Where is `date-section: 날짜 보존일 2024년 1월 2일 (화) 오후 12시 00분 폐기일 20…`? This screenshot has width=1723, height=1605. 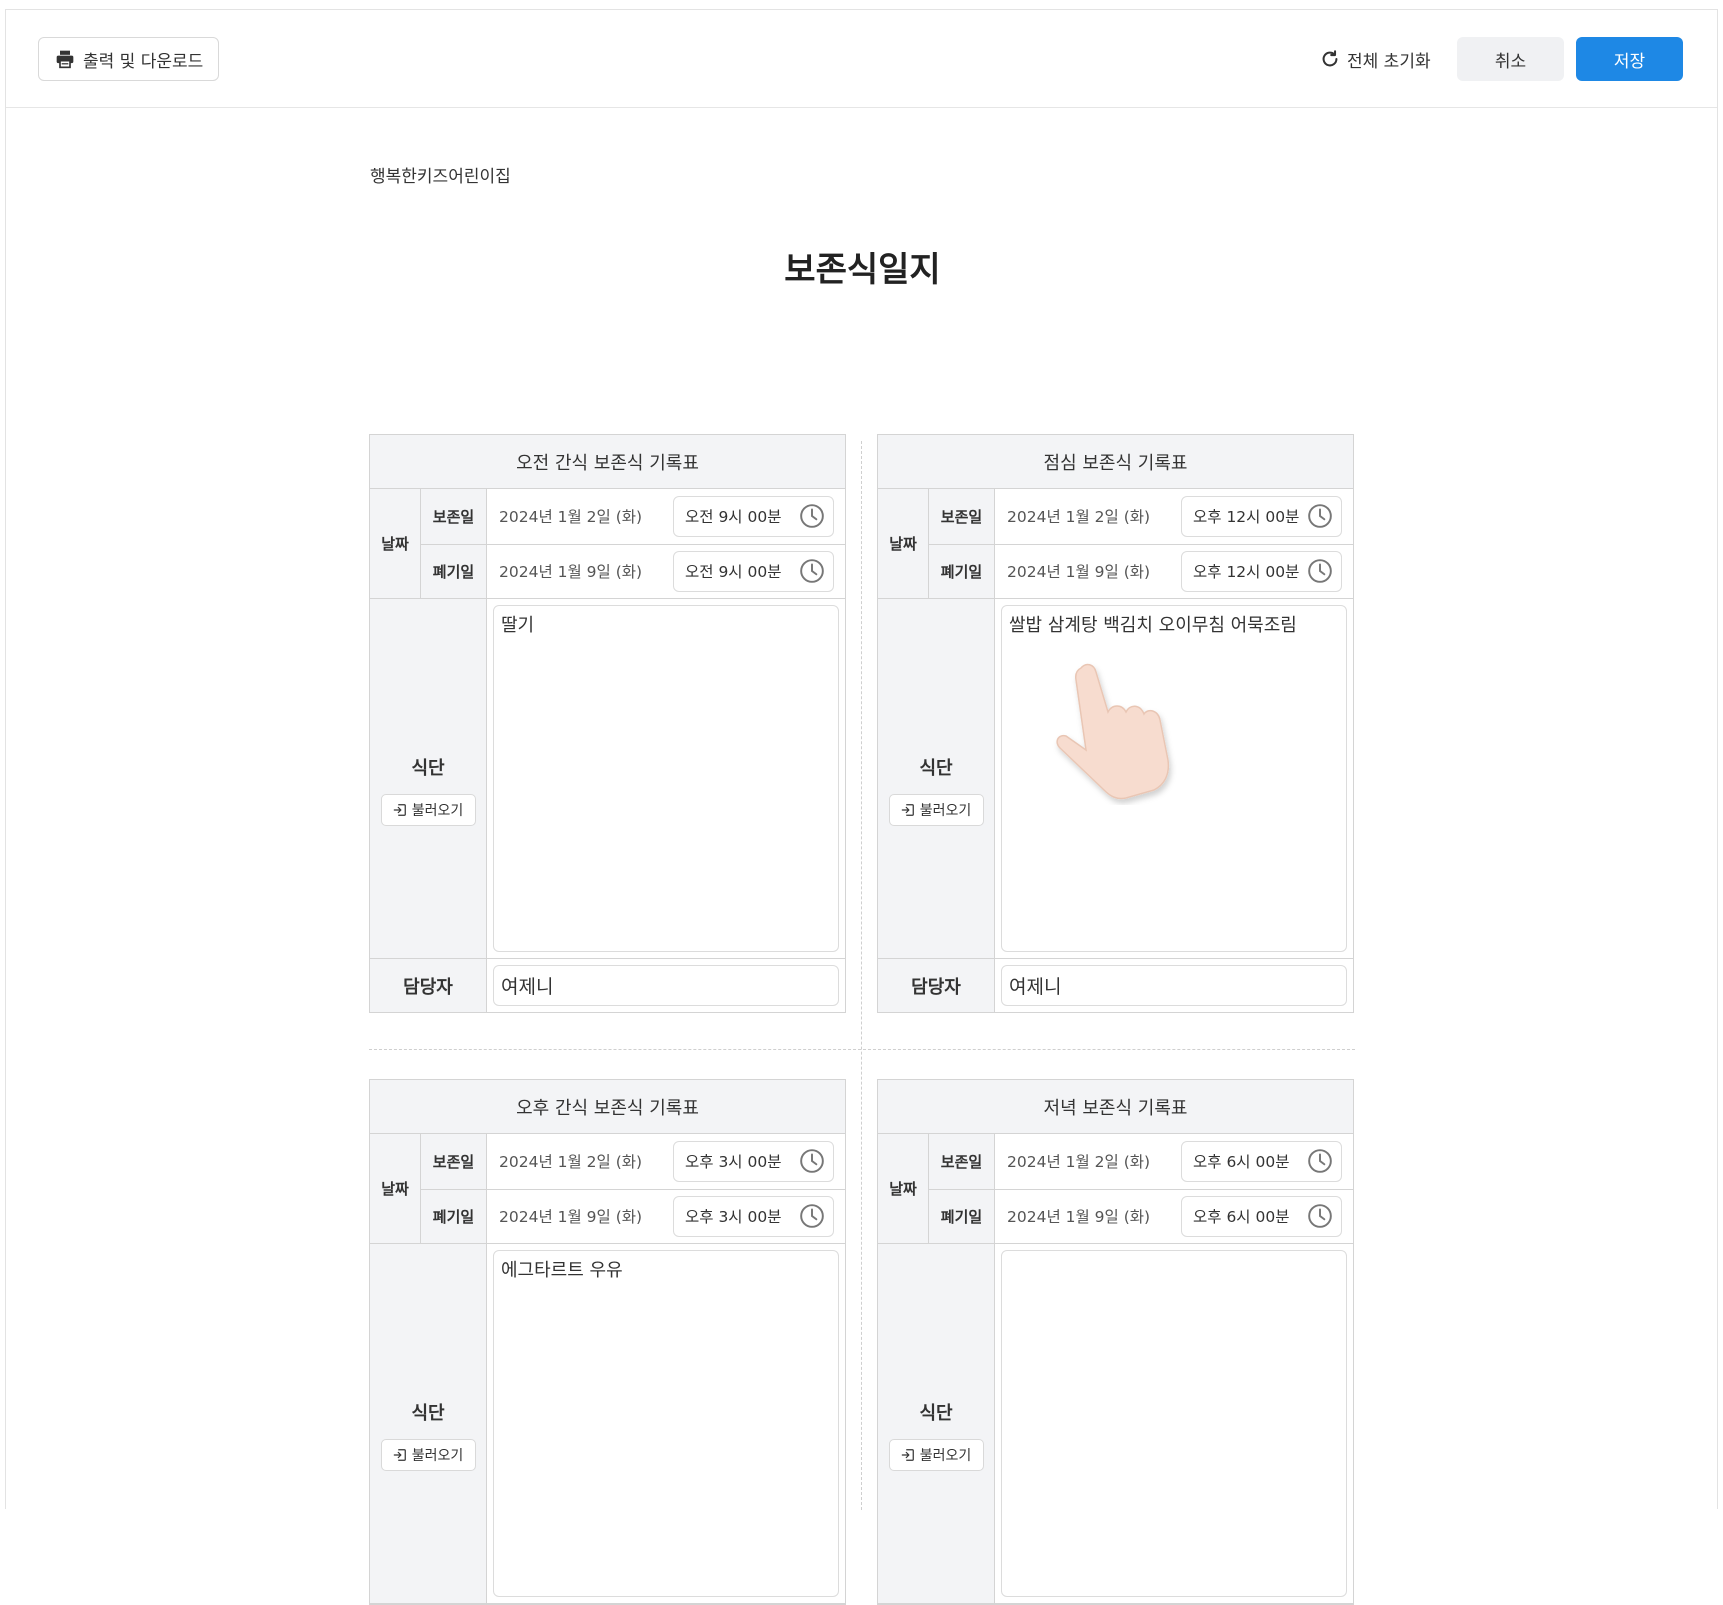
date-section: 날짜 보존일 2024년 1월 2일 (화) 오후 12시 00분 폐기일 20… is located at coordinates (1115, 544).